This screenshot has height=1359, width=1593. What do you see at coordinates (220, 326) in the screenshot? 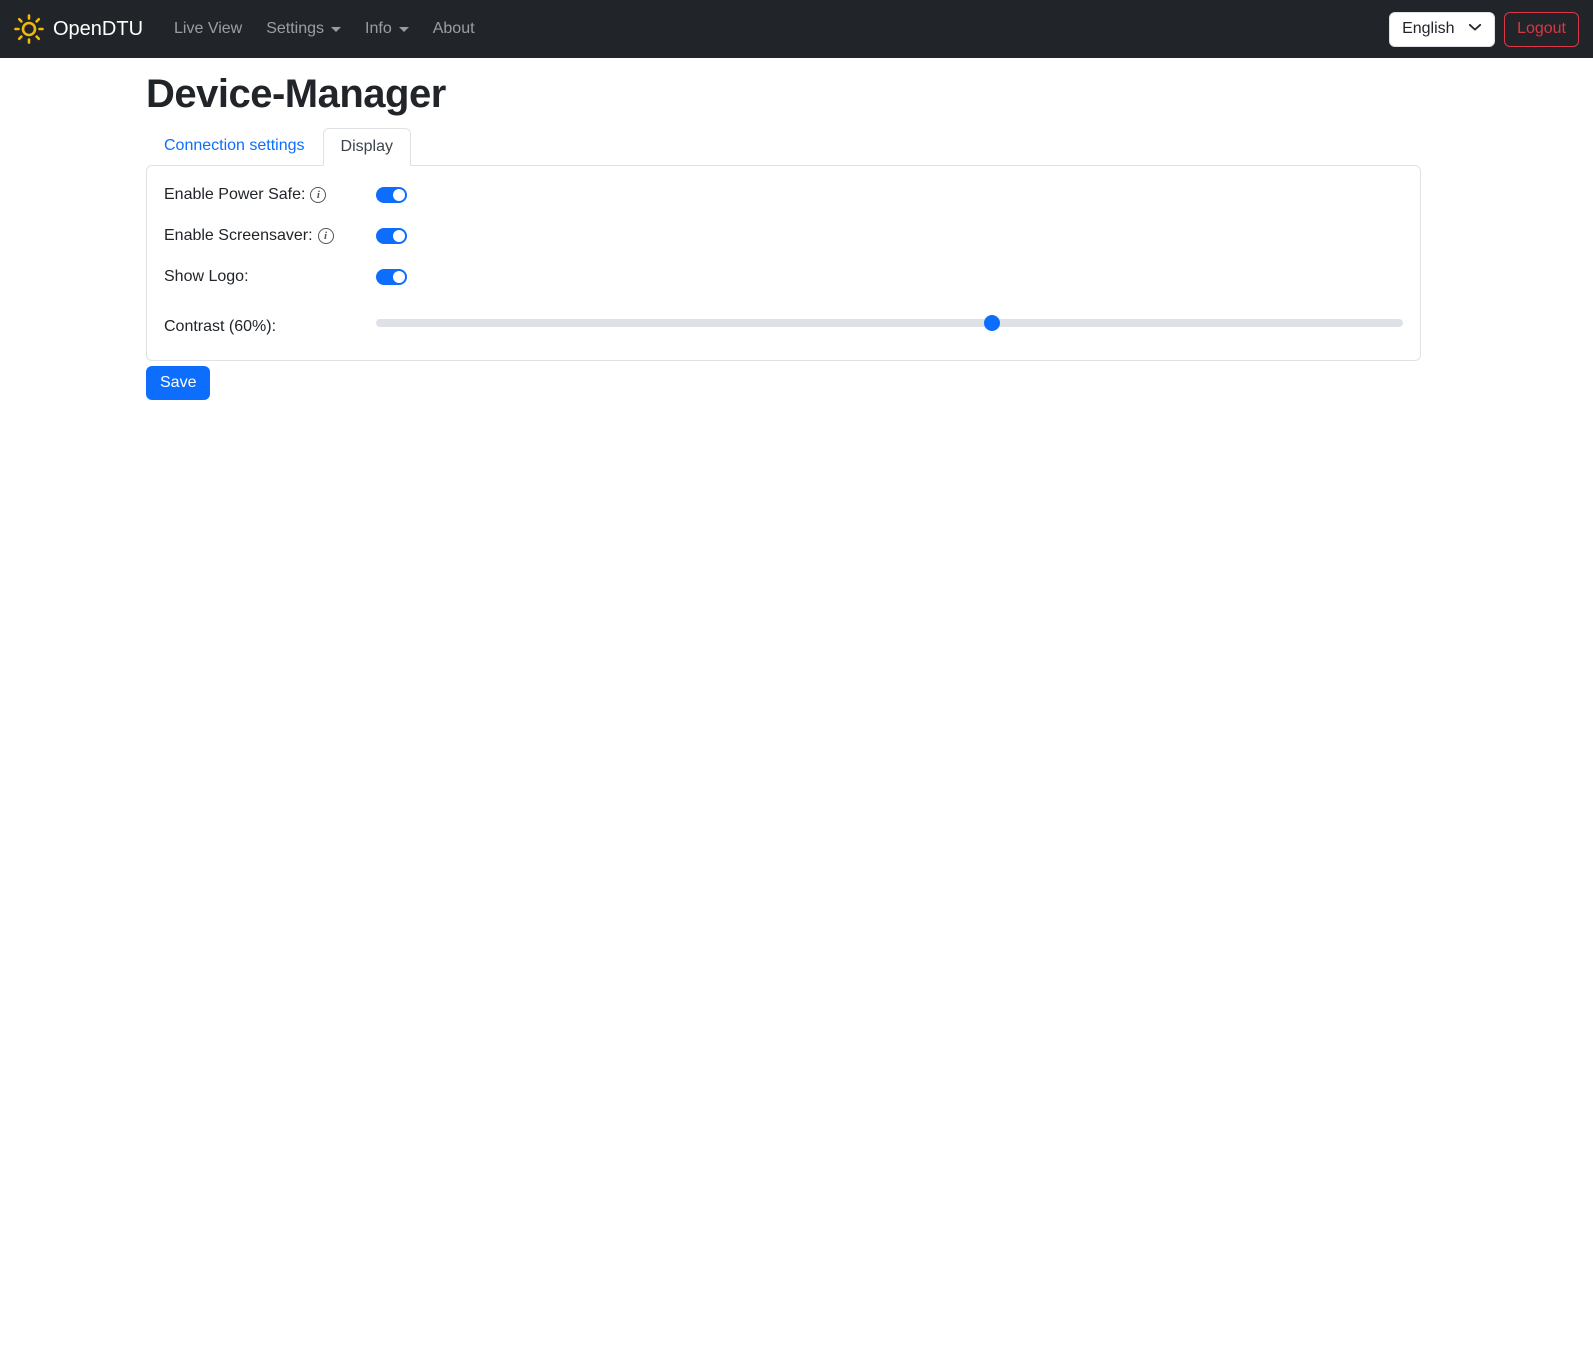
I see `contrast-label: Contrast (60%):` at bounding box center [220, 326].